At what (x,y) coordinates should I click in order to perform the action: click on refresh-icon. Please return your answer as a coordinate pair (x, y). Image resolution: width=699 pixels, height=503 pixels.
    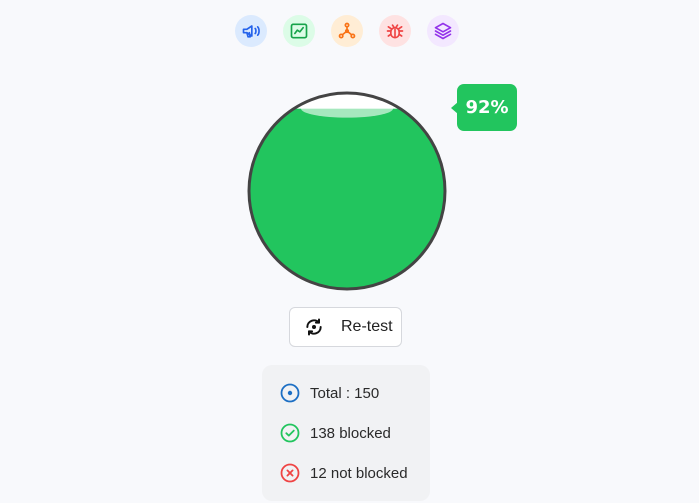
    Looking at the image, I should click on (314, 327).